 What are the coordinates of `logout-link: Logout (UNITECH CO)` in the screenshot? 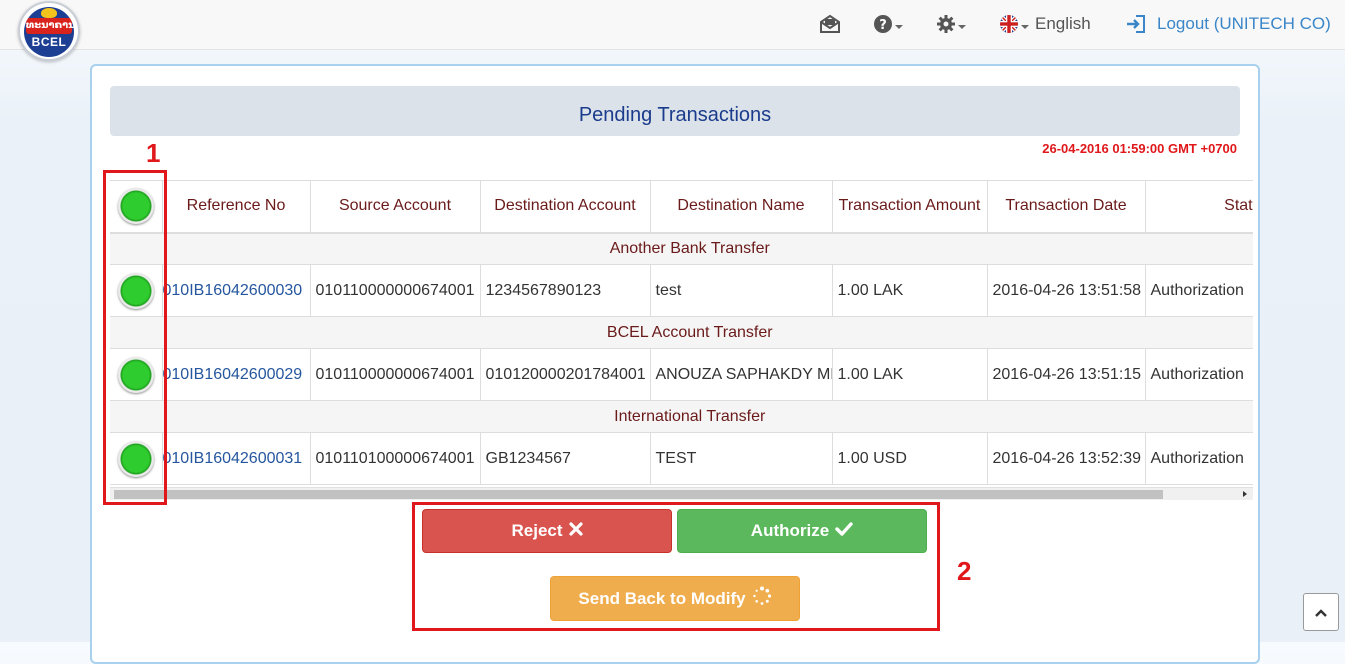 It's located at (1228, 24).